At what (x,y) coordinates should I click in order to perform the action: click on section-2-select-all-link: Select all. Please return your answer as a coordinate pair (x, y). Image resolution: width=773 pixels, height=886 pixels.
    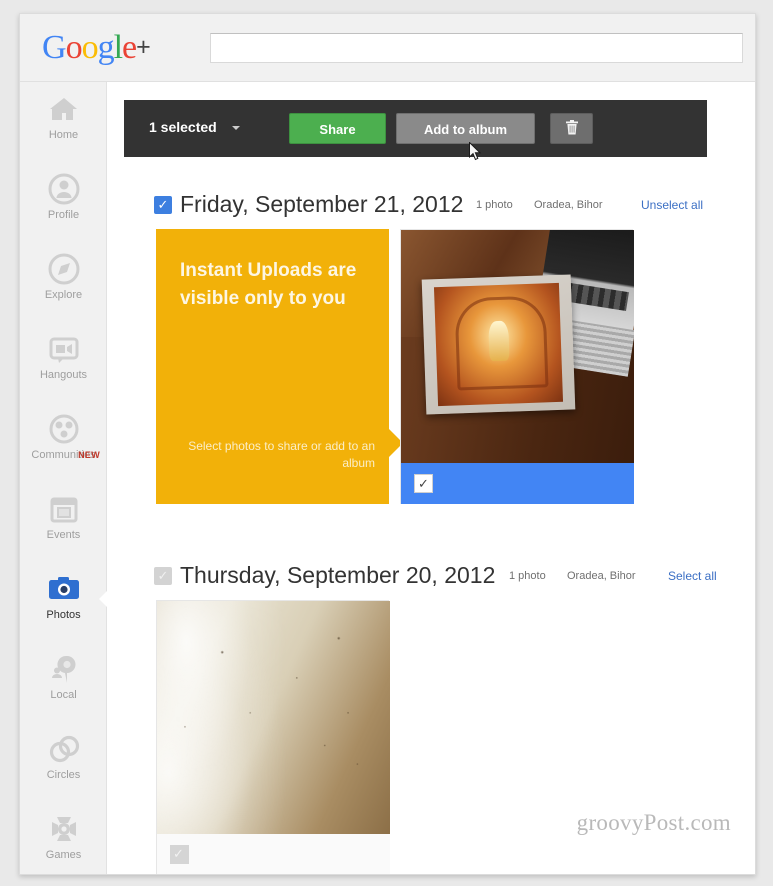
    Looking at the image, I should click on (692, 576).